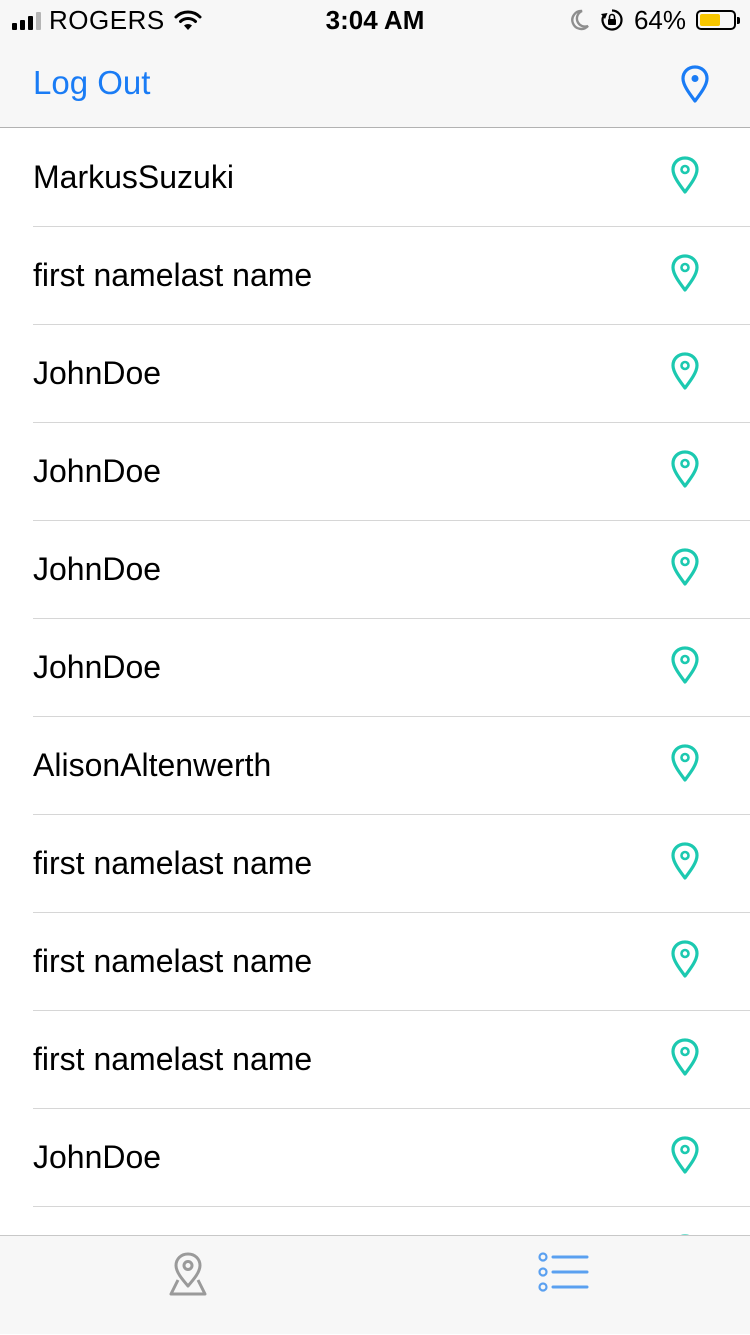 The width and height of the screenshot is (750, 1335). I want to click on battery-level-fill, so click(710, 20).